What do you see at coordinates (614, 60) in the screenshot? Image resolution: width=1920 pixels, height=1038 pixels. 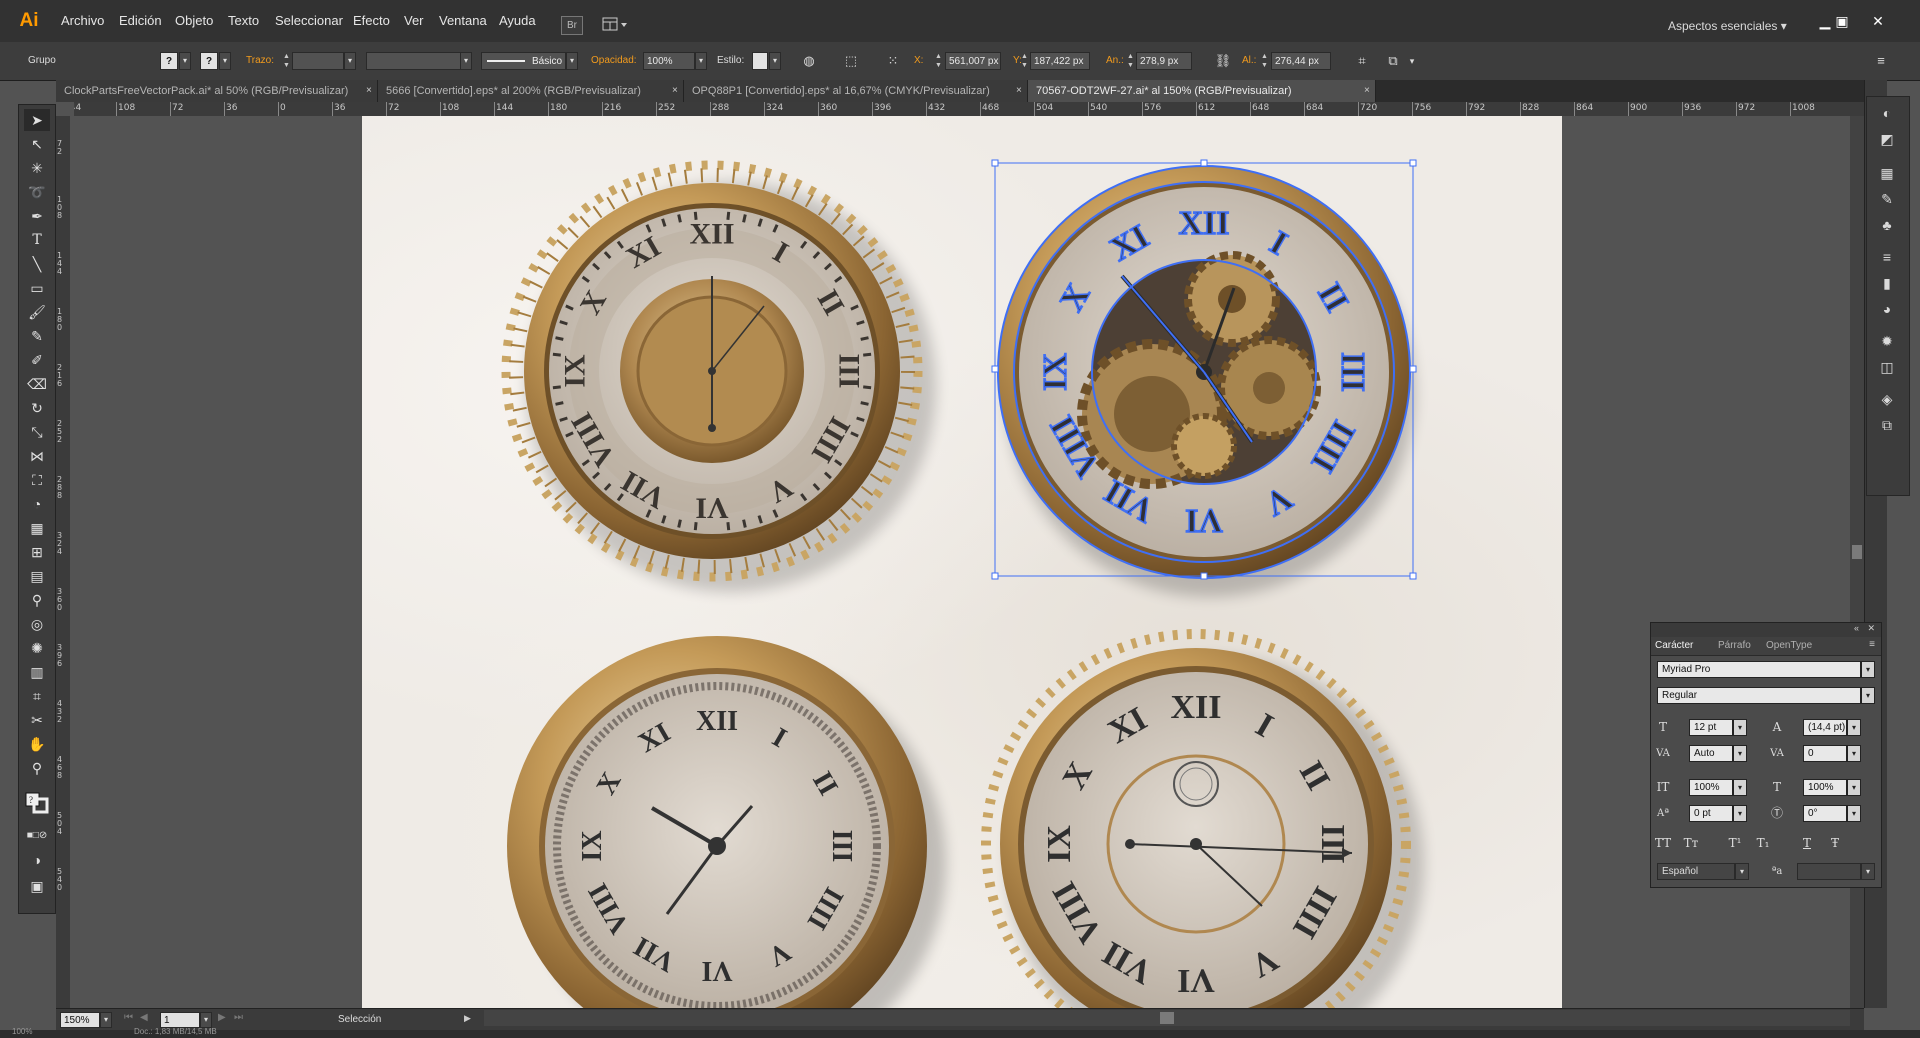 I see `opacity-label: Opacidad:` at bounding box center [614, 60].